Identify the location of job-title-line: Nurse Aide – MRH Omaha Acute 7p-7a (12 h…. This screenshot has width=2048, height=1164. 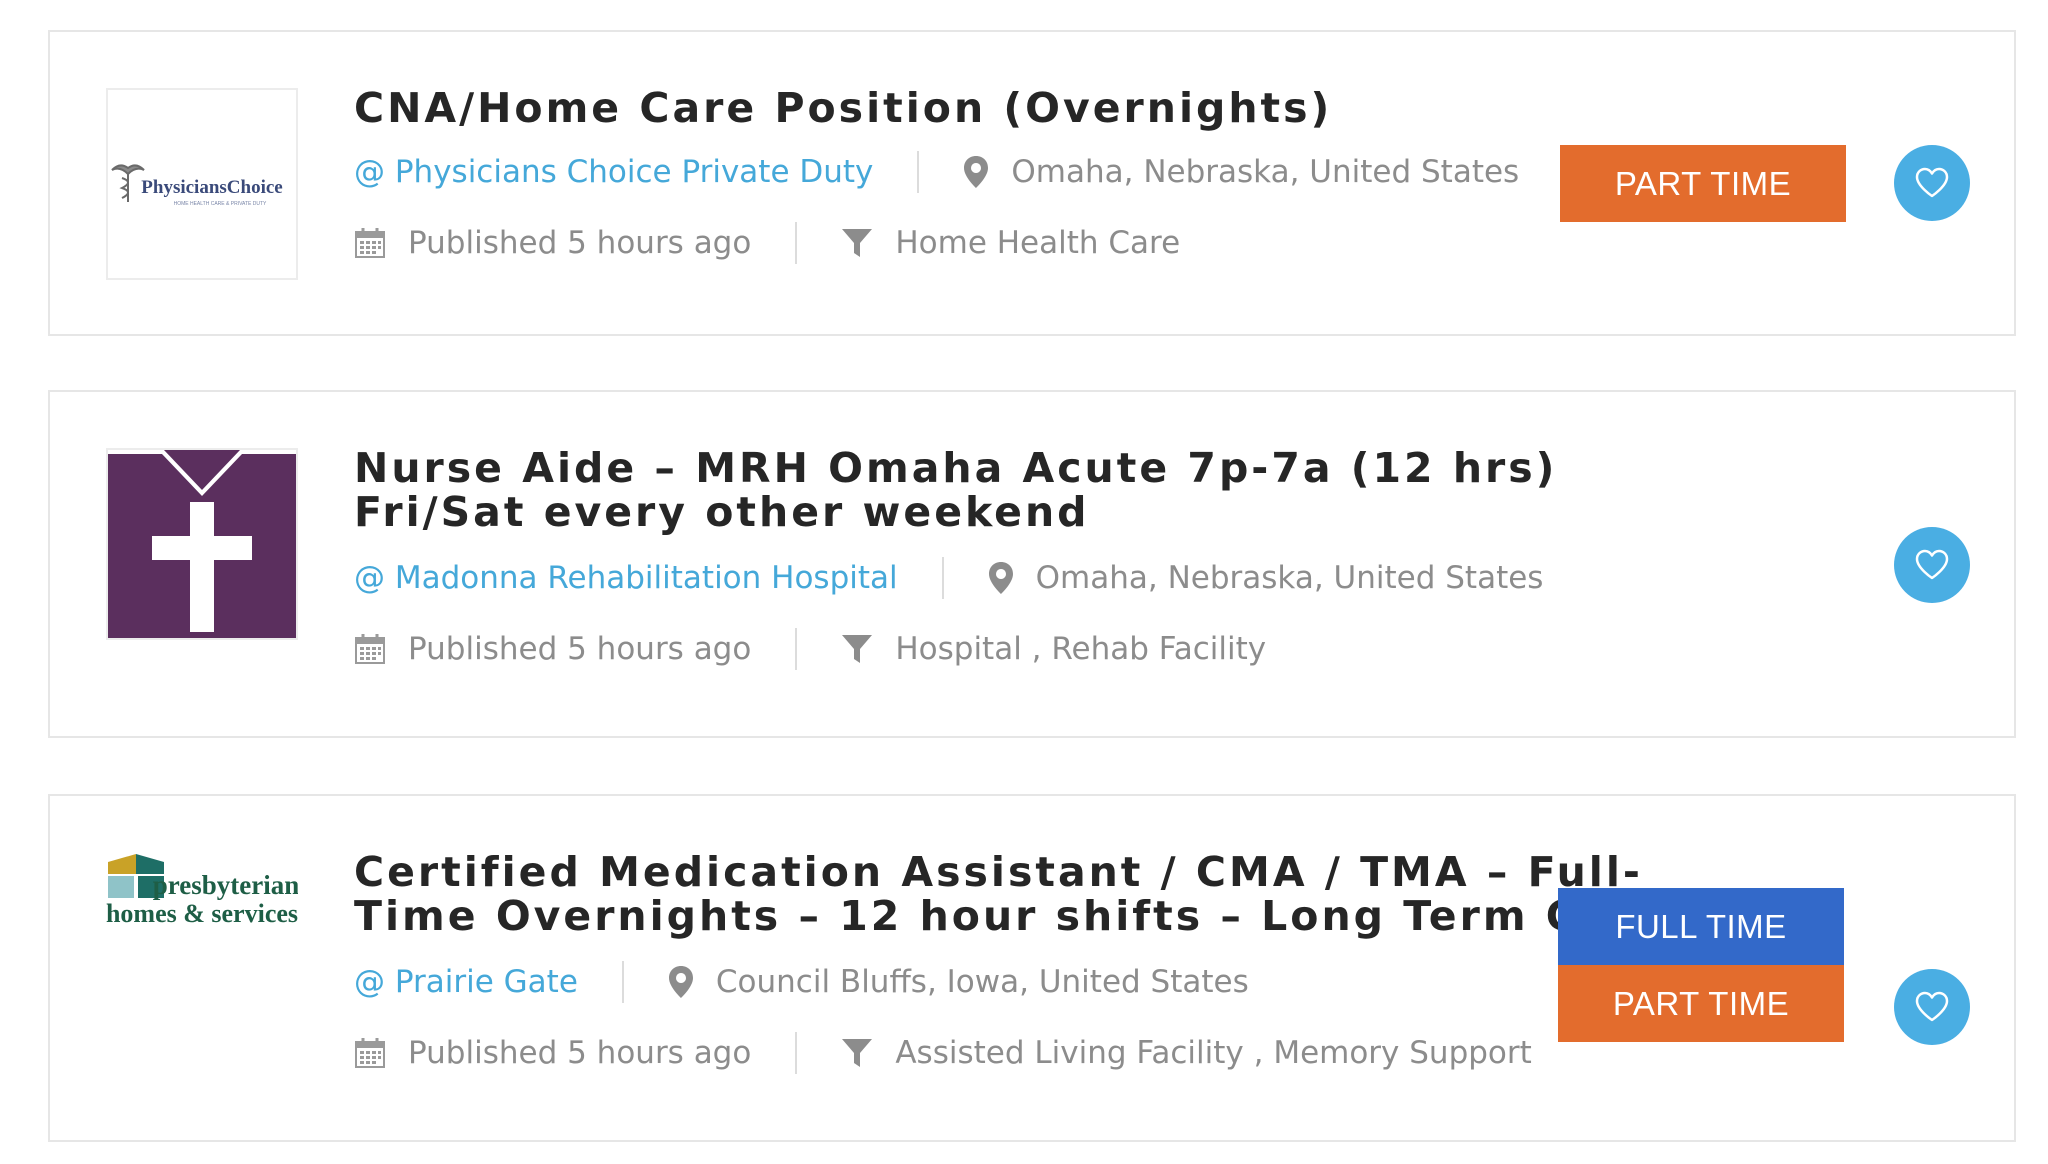
(956, 468).